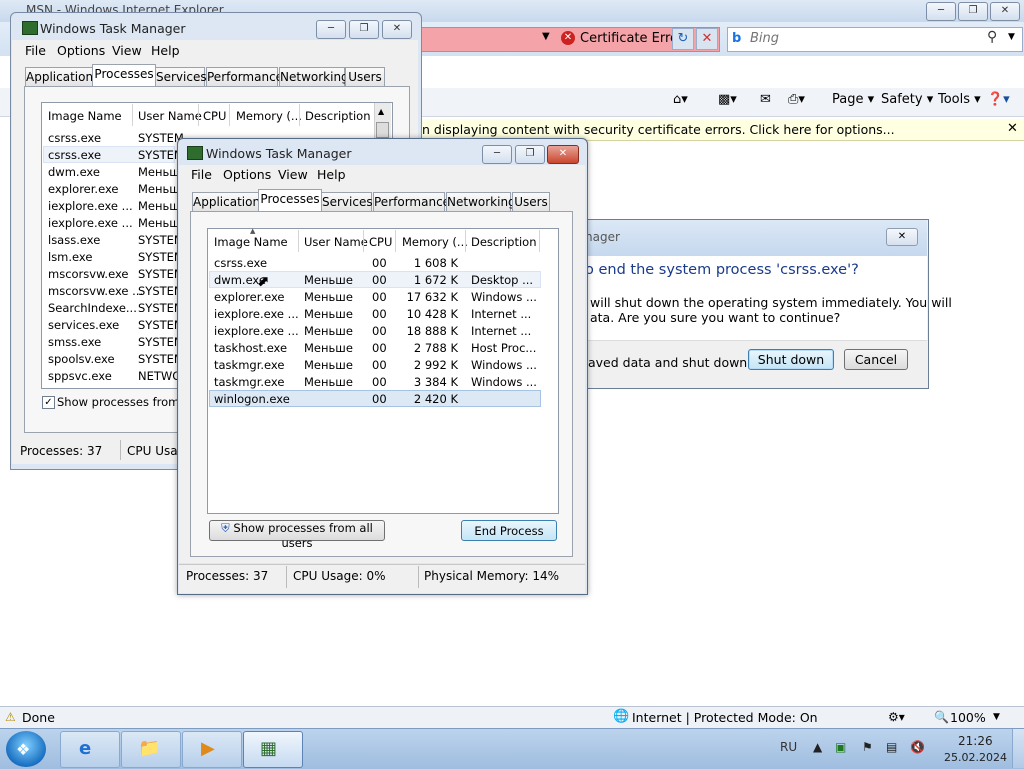 The height and width of the screenshot is (769, 1024). What do you see at coordinates (860, 38) in the screenshot?
I see `search-input` at bounding box center [860, 38].